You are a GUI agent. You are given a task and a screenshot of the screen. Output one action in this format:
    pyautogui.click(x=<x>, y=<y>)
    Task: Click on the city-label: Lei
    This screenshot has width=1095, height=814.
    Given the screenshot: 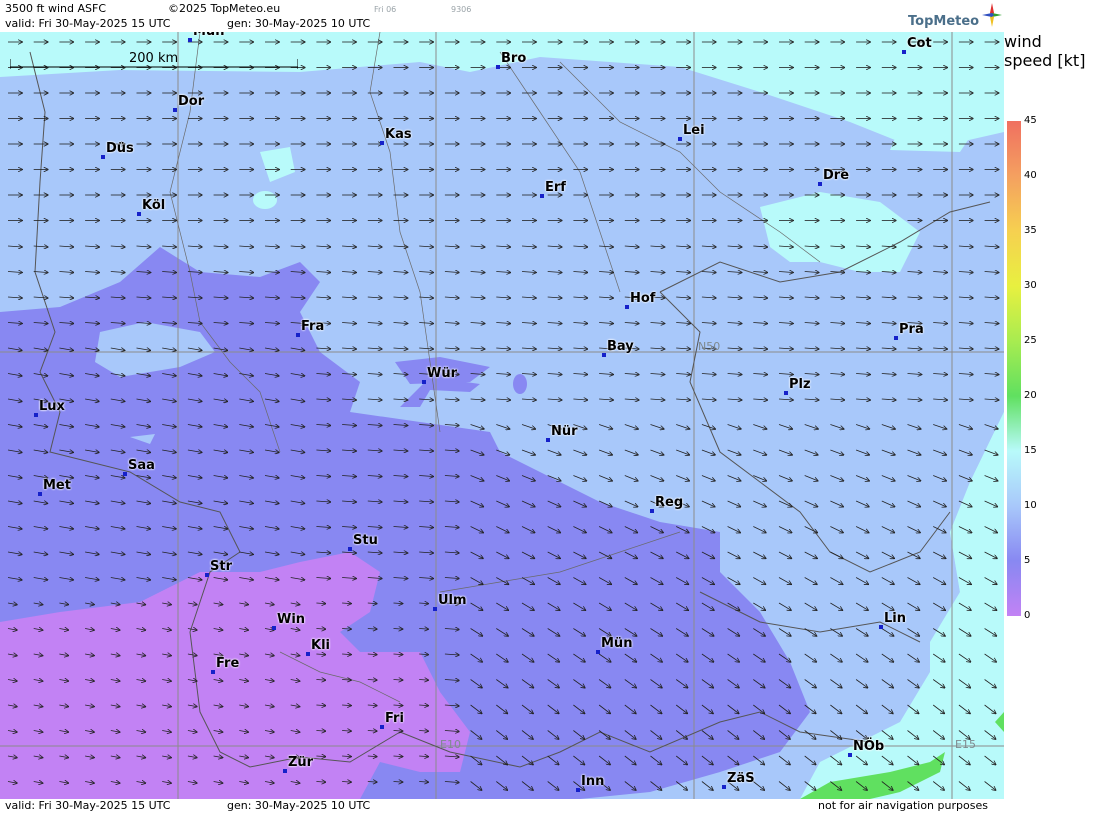 What is the action you would take?
    pyautogui.click(x=694, y=130)
    